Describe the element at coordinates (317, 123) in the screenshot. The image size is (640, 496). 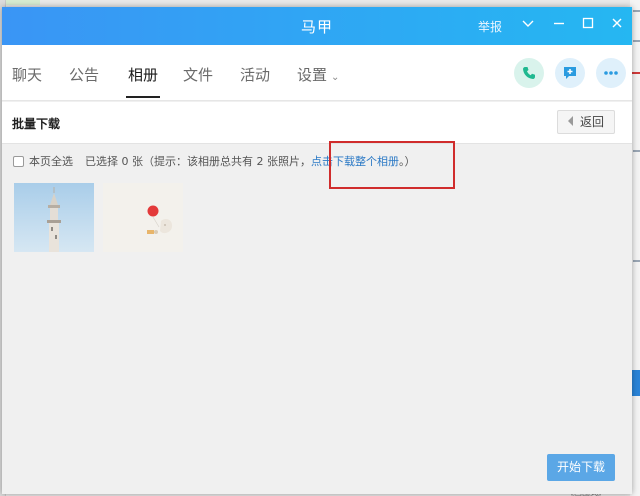
I see `batch-download-toolbar: 批量下载 返回` at that location.